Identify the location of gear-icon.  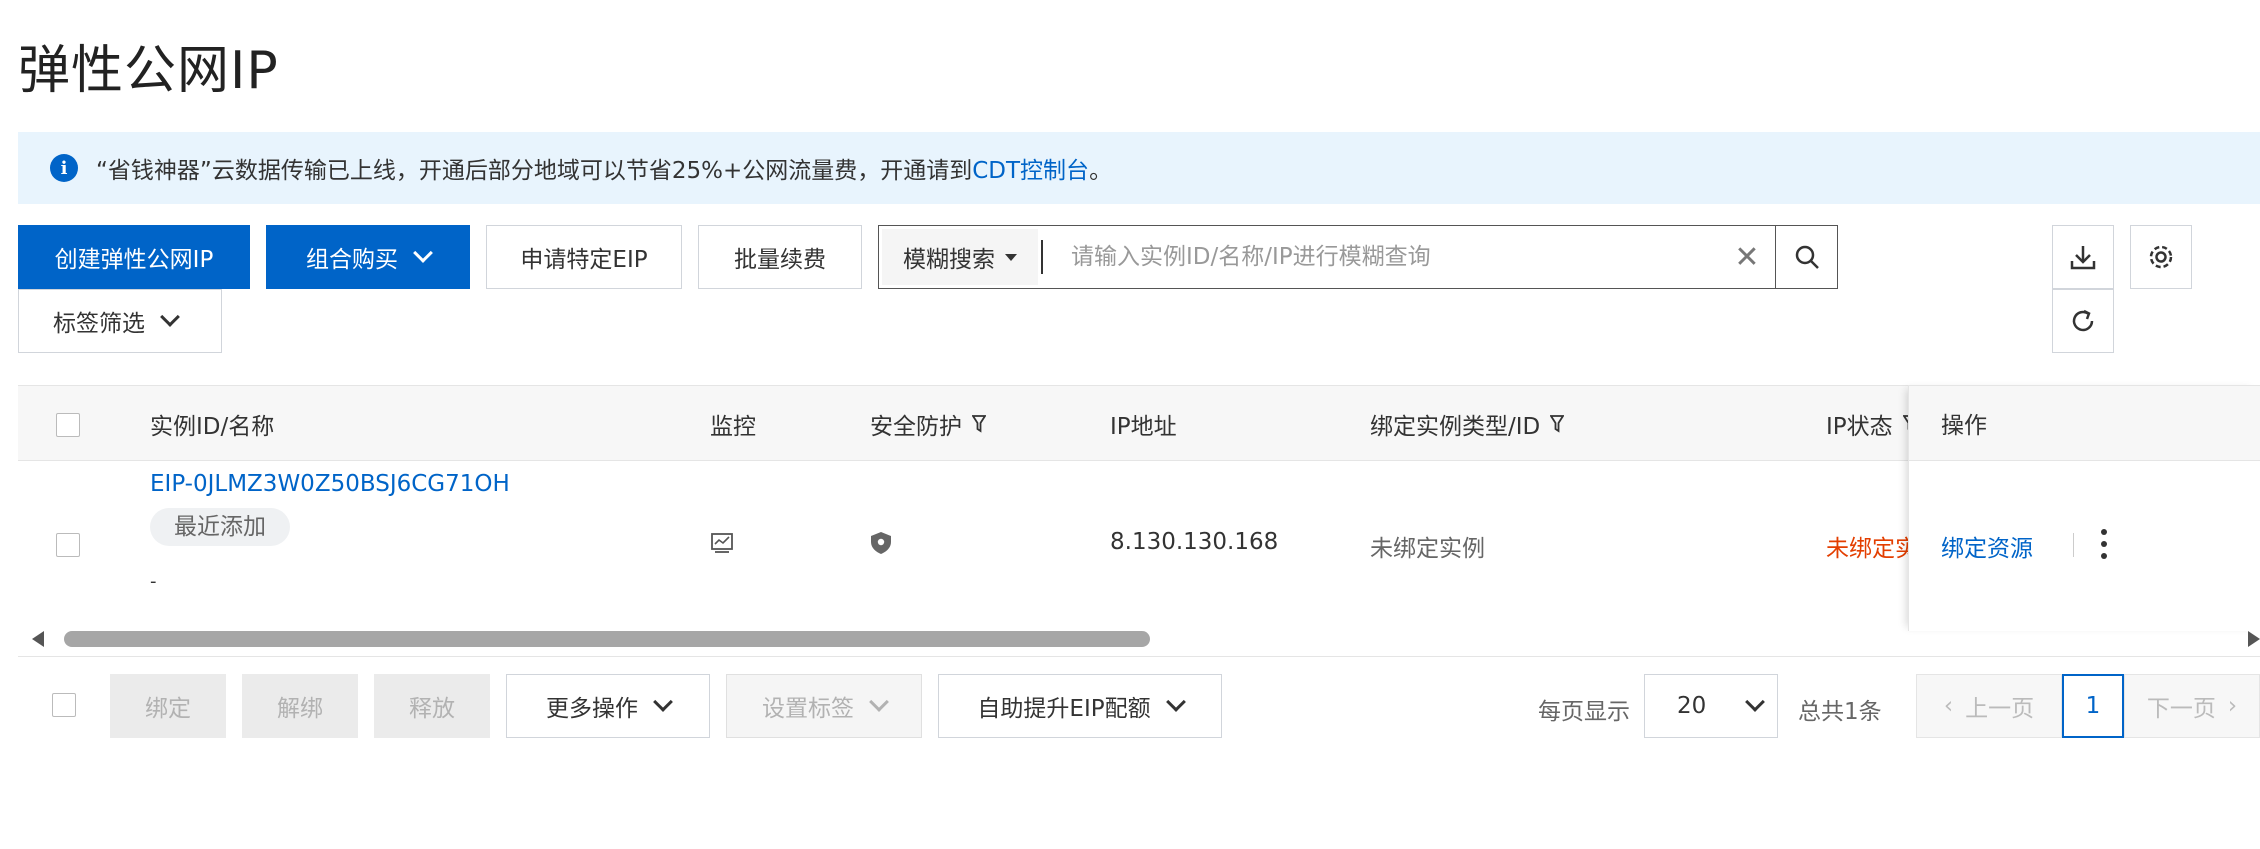
(2161, 257).